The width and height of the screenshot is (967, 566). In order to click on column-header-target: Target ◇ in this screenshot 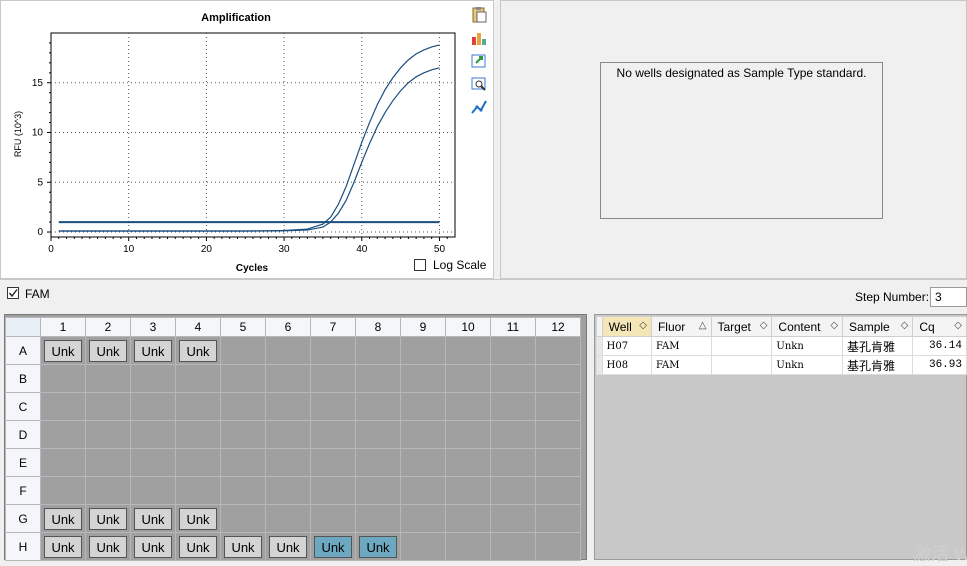, I will do `click(741, 326)`.